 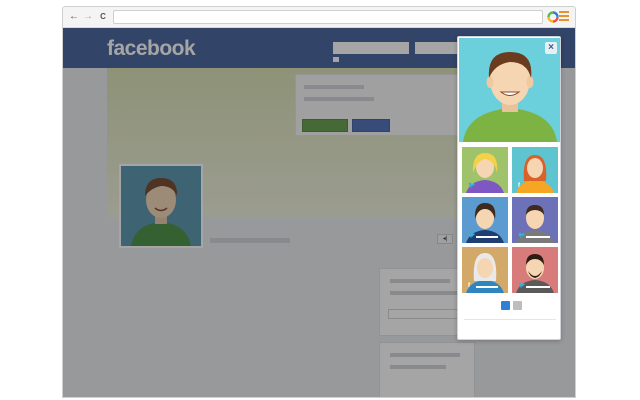 What do you see at coordinates (535, 270) in the screenshot?
I see `avatar-option-man-beard: 🐦` at bounding box center [535, 270].